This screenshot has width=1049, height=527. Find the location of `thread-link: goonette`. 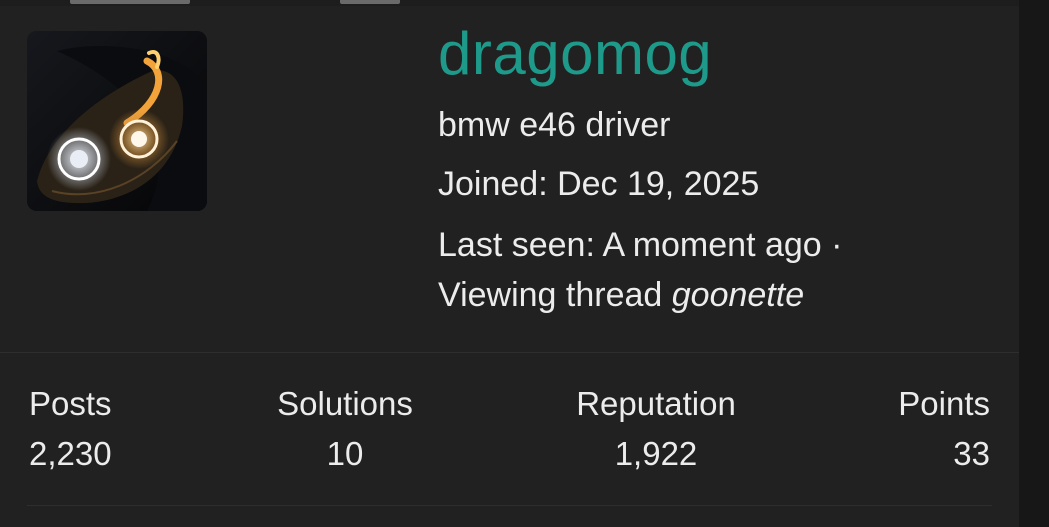

thread-link: goonette is located at coordinates (738, 295).